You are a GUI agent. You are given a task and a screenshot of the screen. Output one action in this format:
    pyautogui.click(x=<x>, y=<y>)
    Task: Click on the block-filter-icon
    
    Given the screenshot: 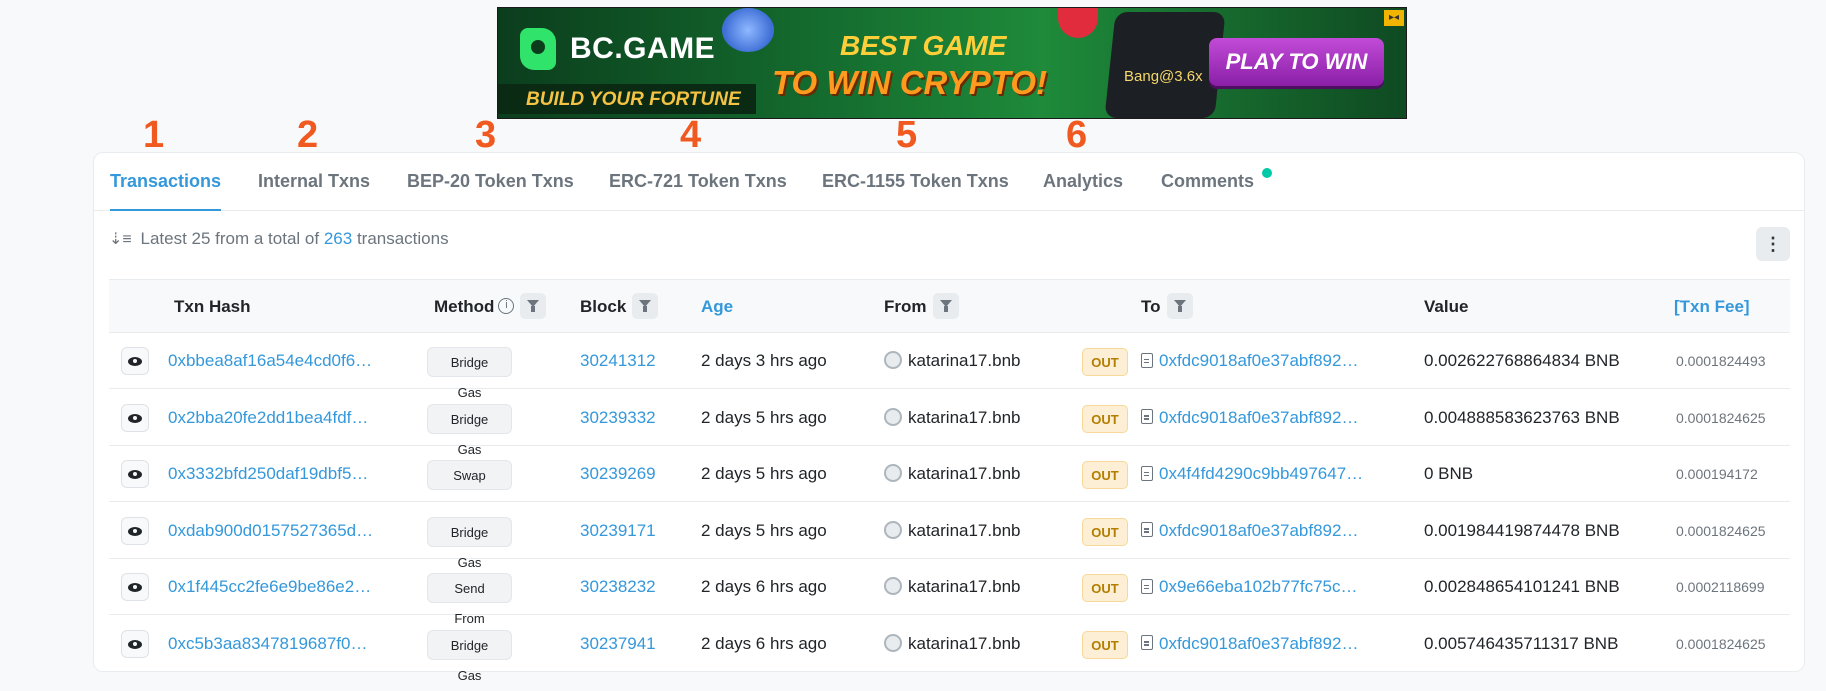 What is the action you would take?
    pyautogui.click(x=645, y=306)
    